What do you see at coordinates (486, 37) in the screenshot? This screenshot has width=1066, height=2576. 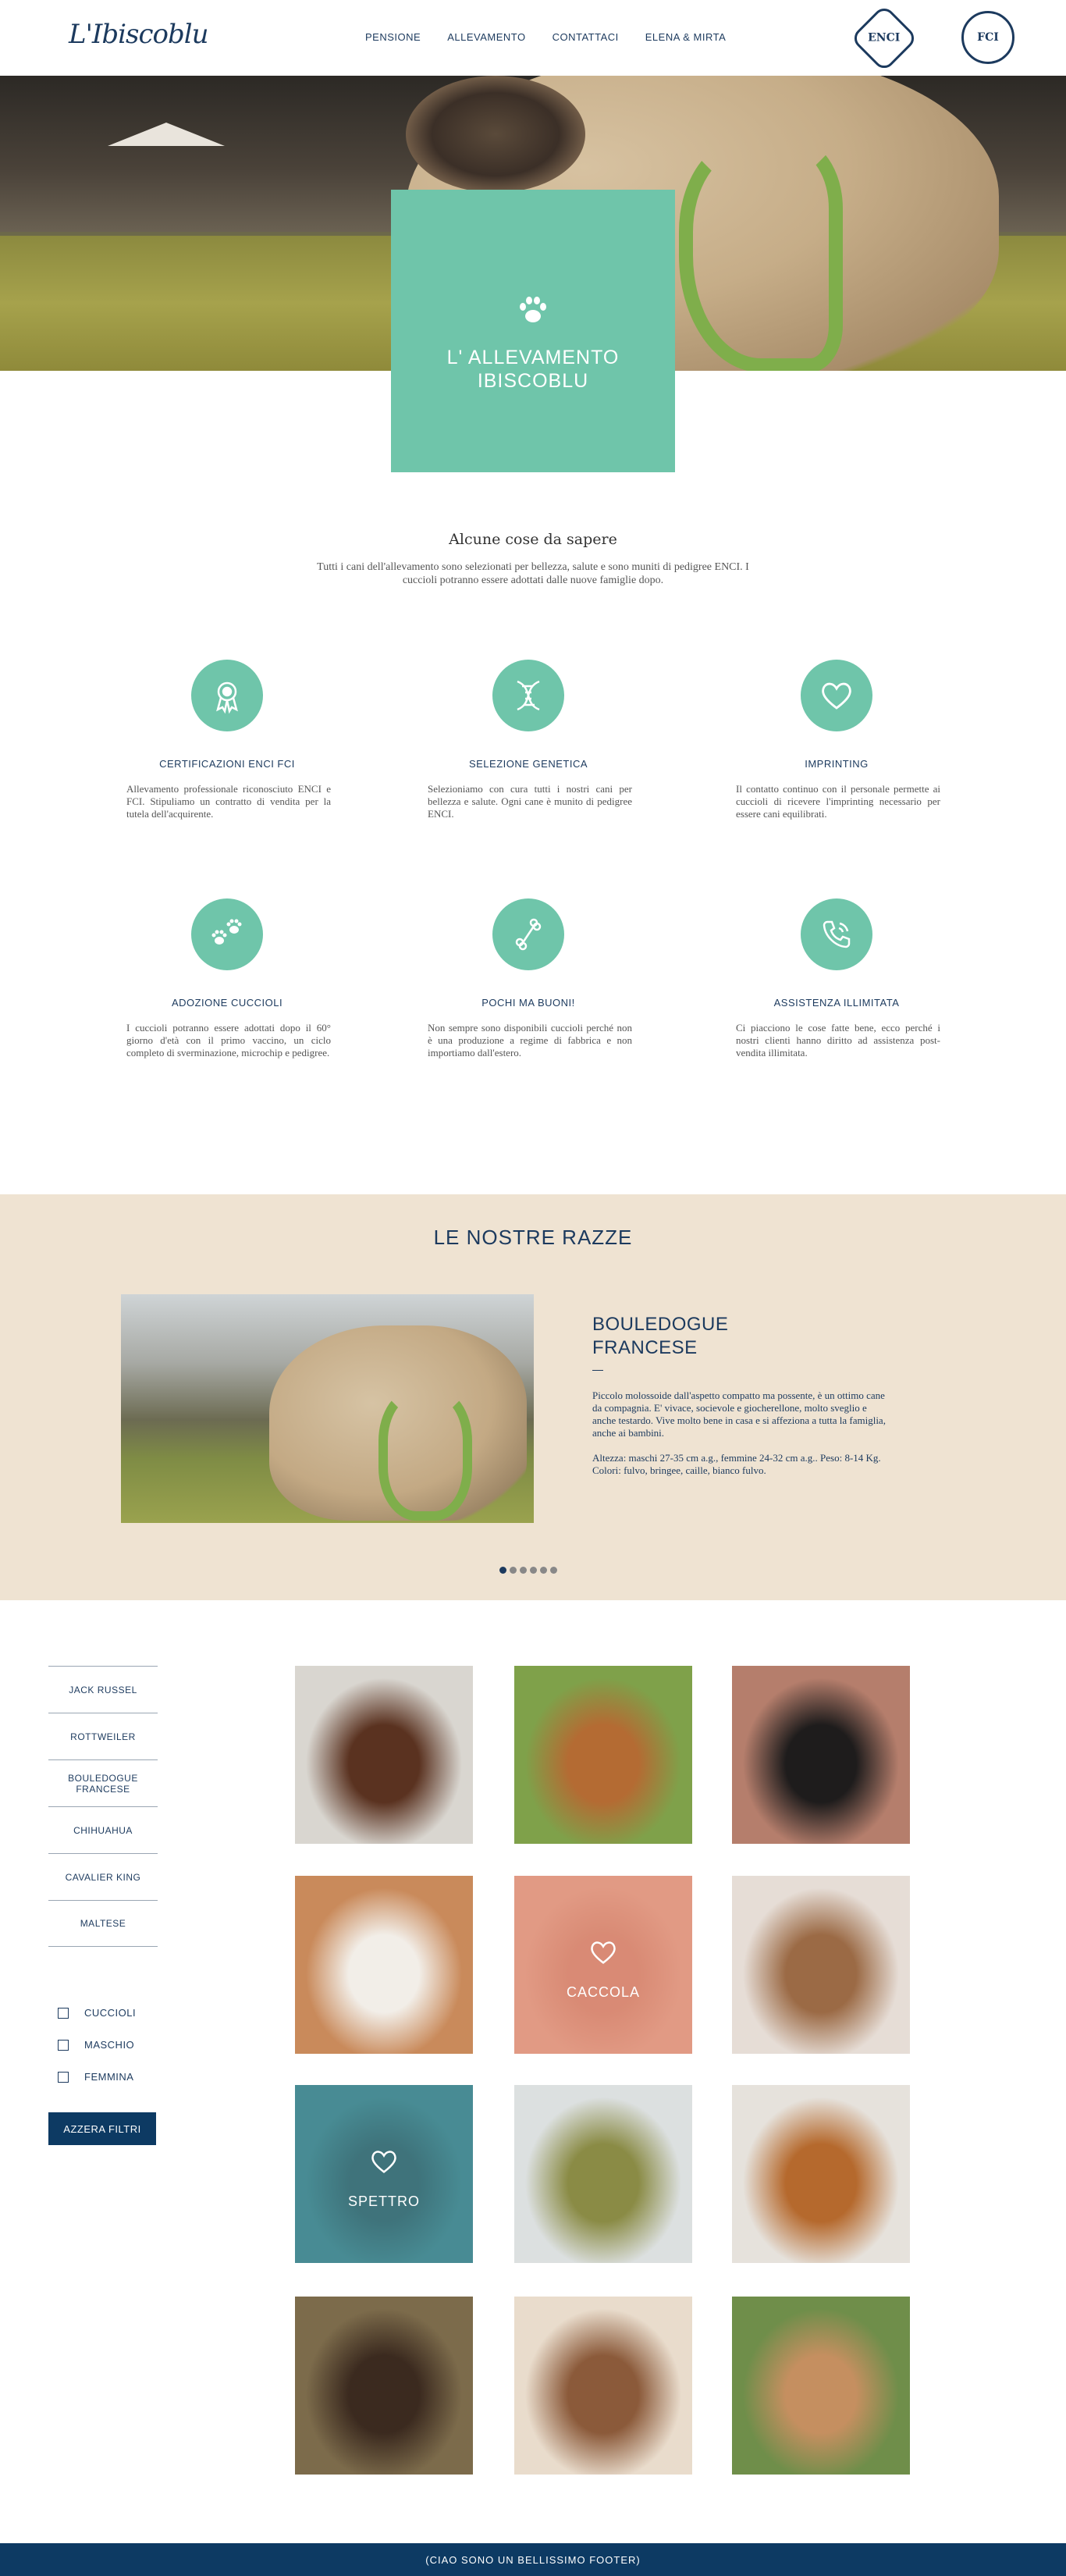 I see `nav-allevamento: ALLEVAMENTO` at bounding box center [486, 37].